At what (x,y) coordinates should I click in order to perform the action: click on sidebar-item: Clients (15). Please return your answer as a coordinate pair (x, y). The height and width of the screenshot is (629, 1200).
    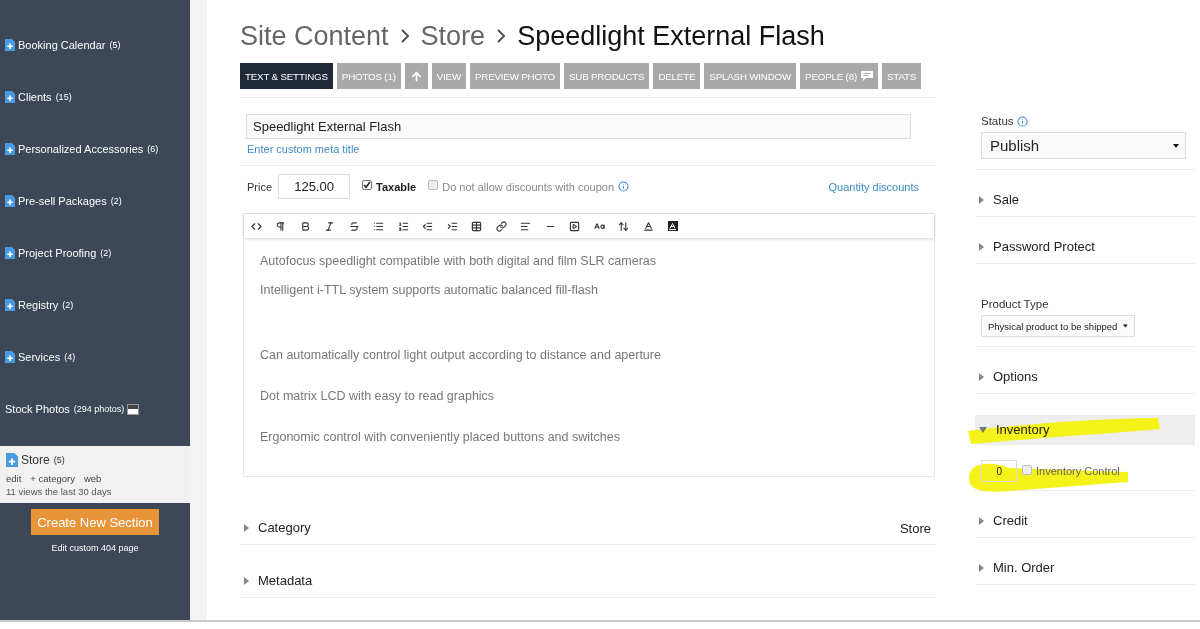
    Looking at the image, I should click on (38, 97).